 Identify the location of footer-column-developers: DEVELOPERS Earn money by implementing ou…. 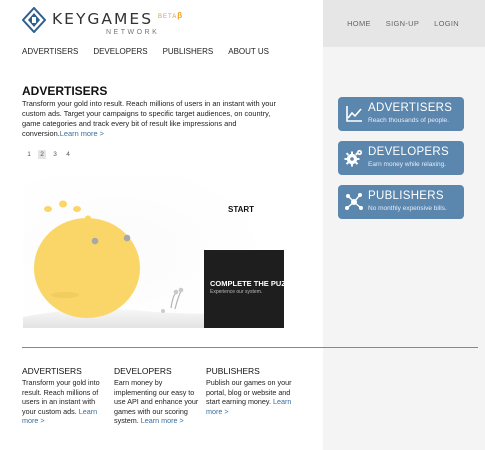
(157, 396).